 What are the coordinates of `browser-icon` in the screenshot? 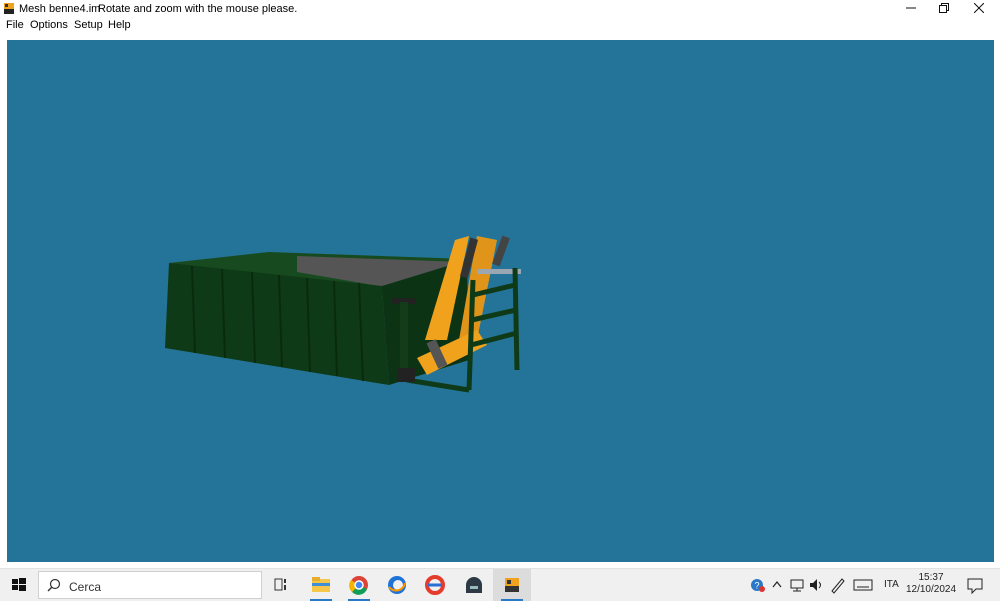 It's located at (397, 585).